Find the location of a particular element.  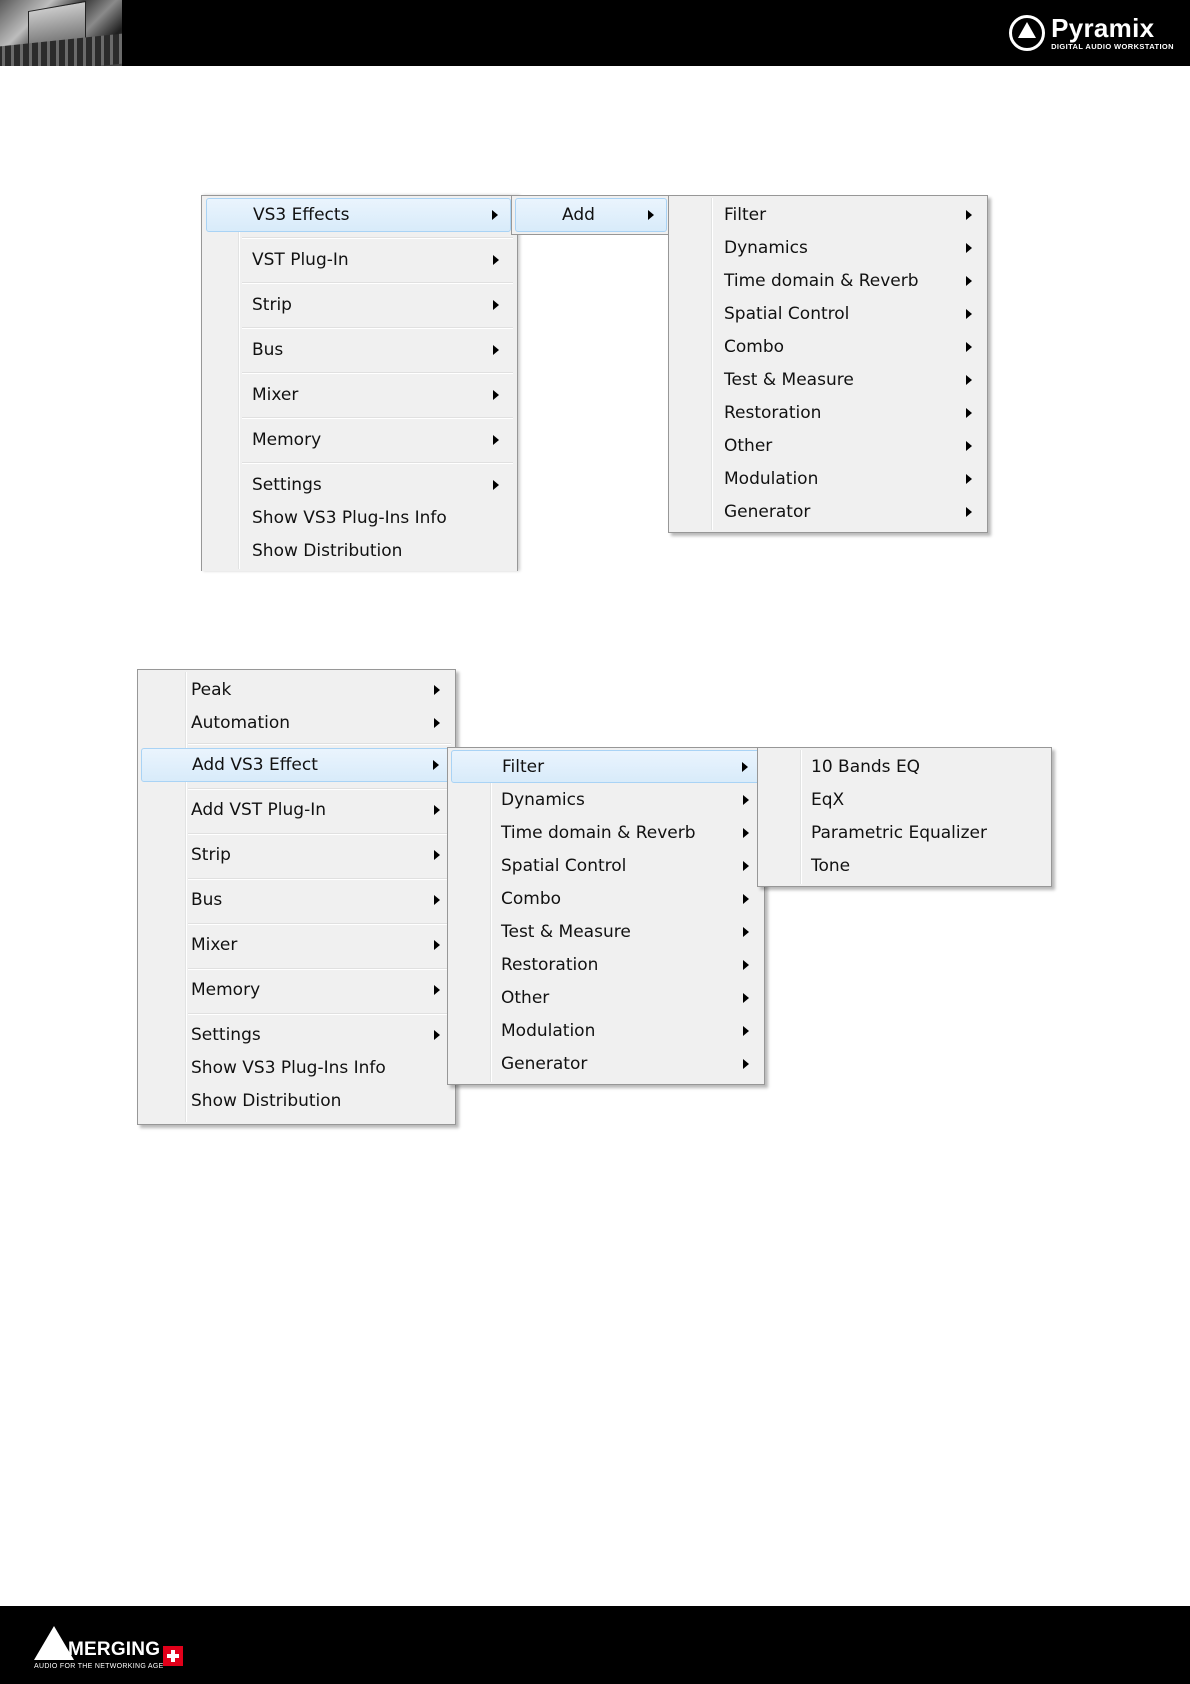

menu-item-parametric-equalizer: Parametric Equalizer is located at coordinates (904, 832).